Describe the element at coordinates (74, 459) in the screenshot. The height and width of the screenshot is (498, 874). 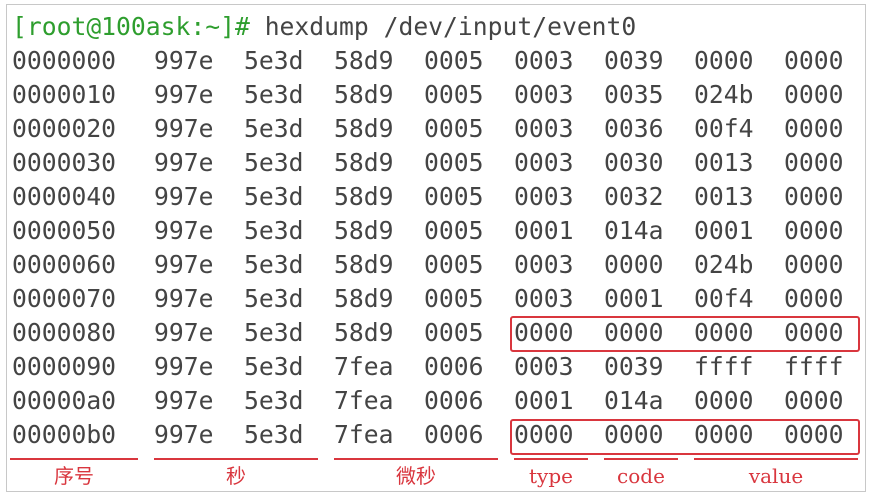
I see `seq-underline` at that location.